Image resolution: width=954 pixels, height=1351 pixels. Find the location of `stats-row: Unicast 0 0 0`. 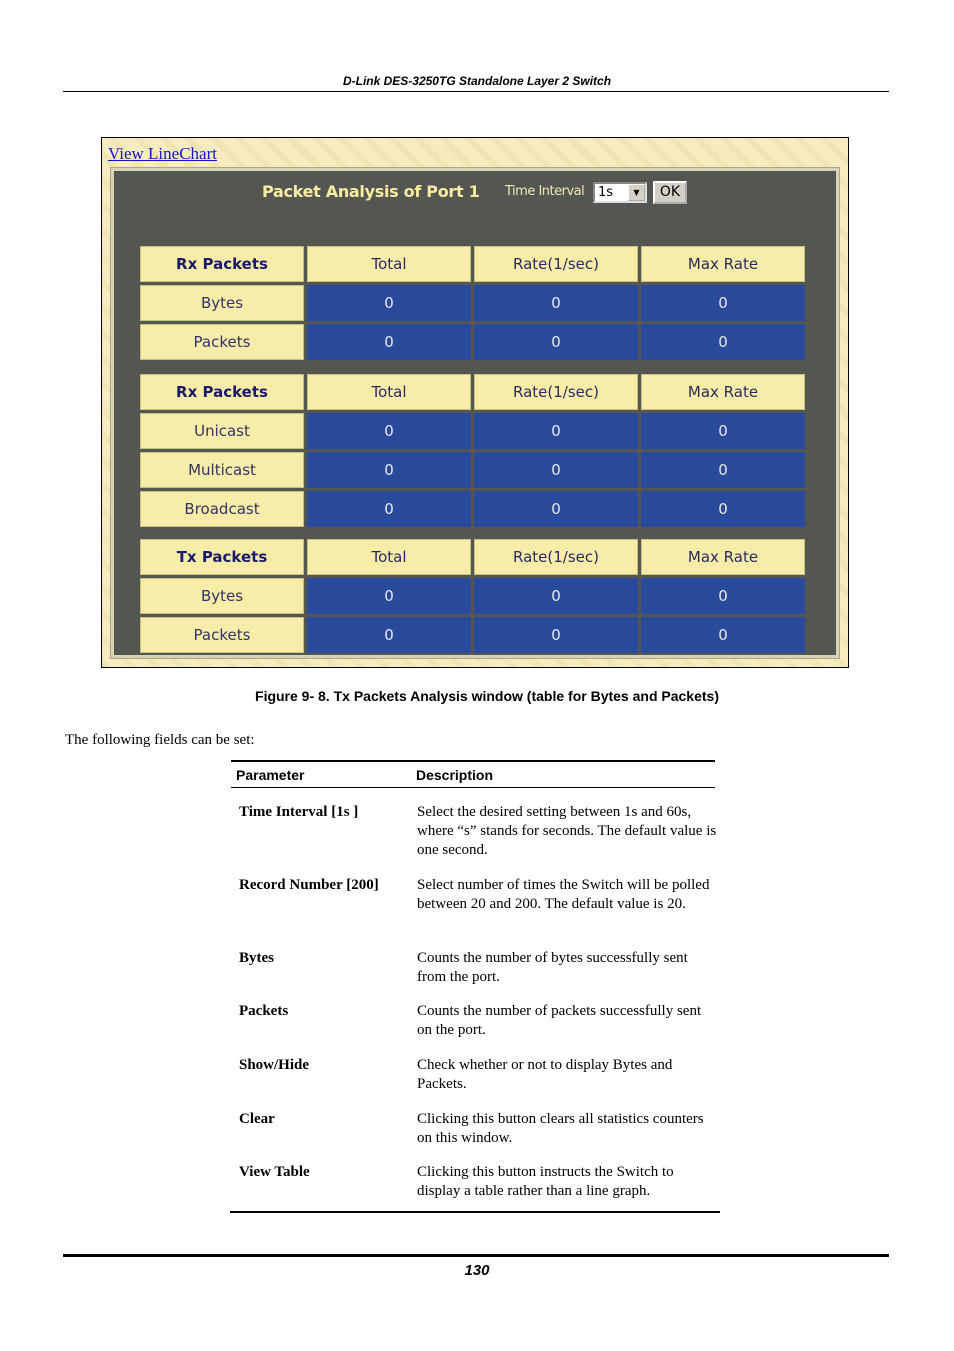

stats-row: Unicast 0 0 0 is located at coordinates (472, 431).